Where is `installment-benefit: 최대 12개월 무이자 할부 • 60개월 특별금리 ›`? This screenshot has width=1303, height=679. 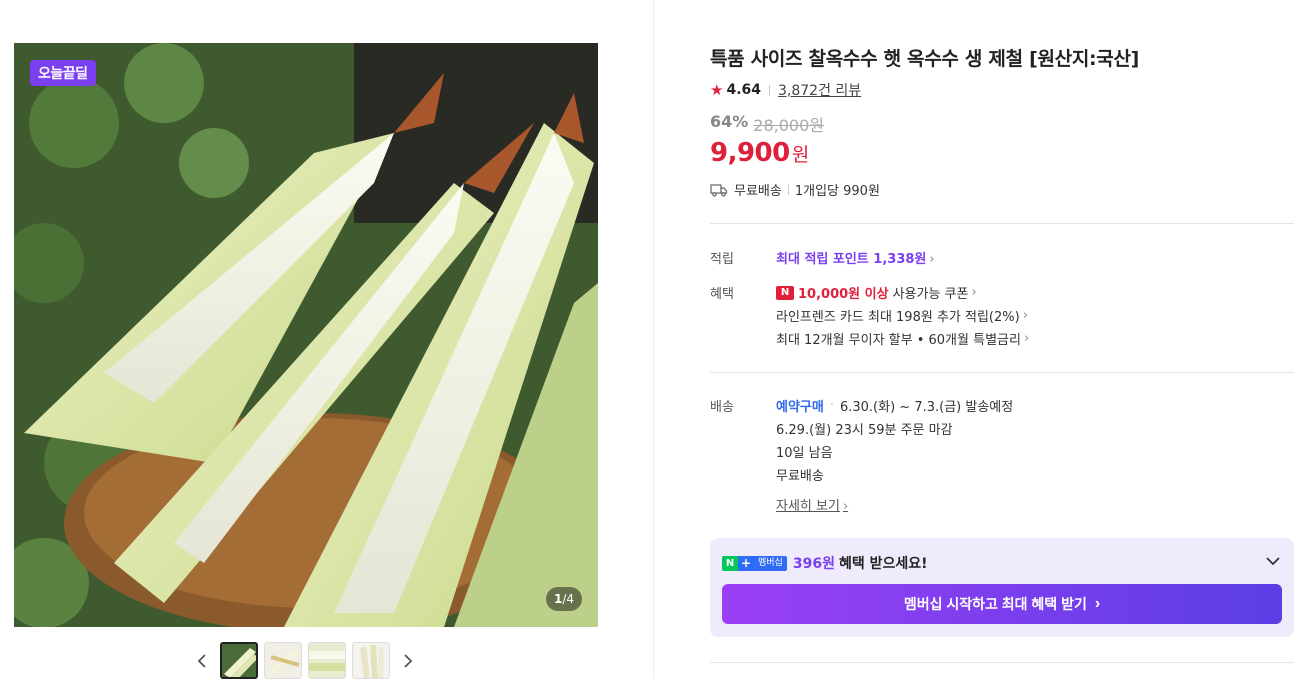
installment-benefit: 최대 12개월 무이자 할부 • 60개월 특별금리 › is located at coordinates (902, 338).